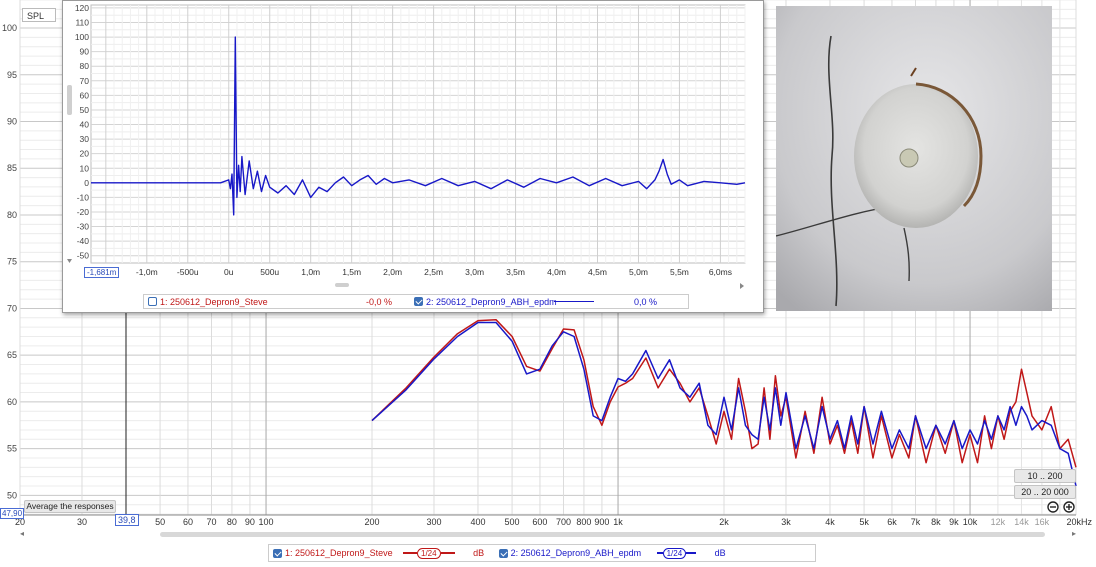 This screenshot has height=567, width=1096. What do you see at coordinates (429, 553) in the screenshot?
I see `legend-smoothing-1: 1/24` at bounding box center [429, 553].